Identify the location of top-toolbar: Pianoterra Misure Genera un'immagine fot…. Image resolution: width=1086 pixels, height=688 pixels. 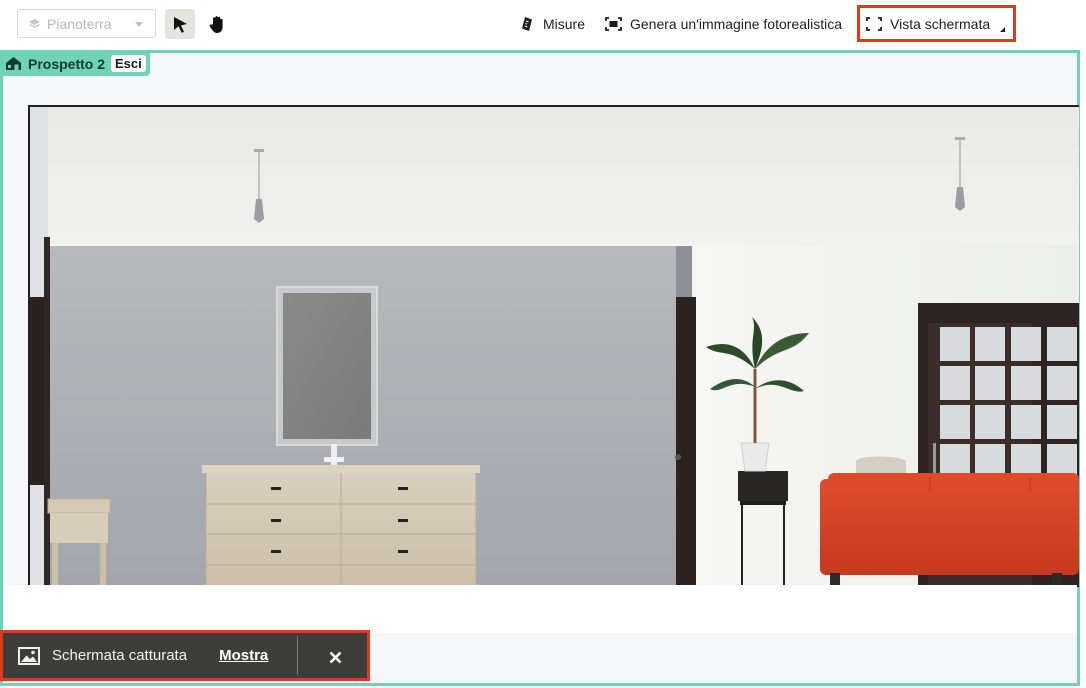
(543, 24).